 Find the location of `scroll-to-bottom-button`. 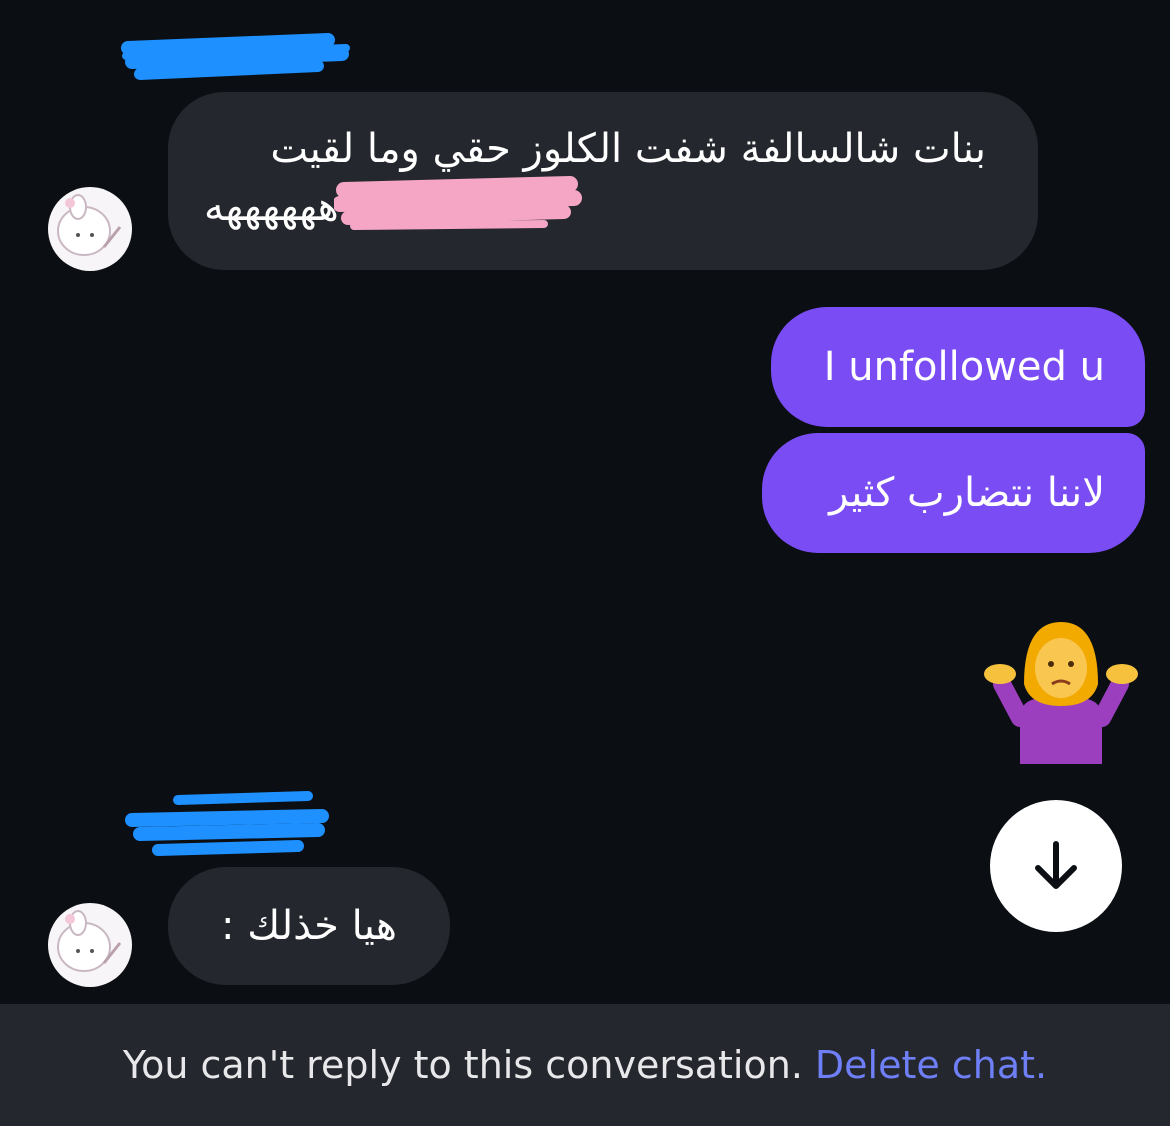

scroll-to-bottom-button is located at coordinates (1056, 866).